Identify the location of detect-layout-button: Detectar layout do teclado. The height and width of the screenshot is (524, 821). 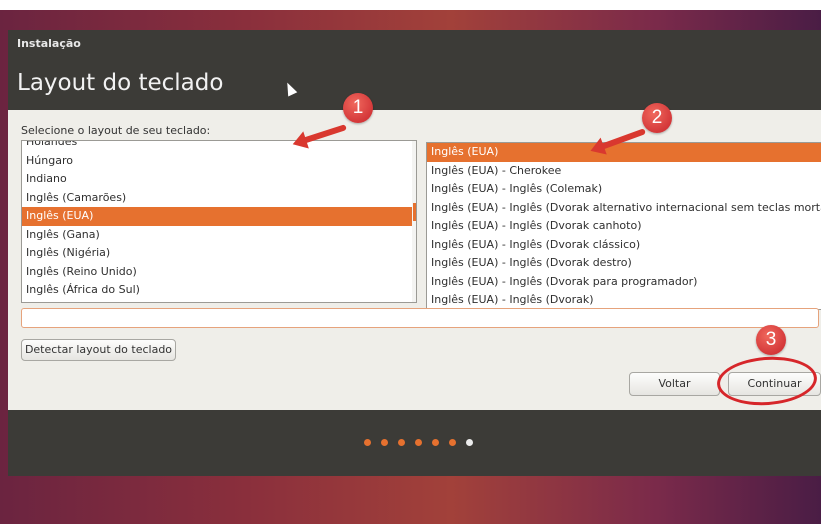
(98, 350).